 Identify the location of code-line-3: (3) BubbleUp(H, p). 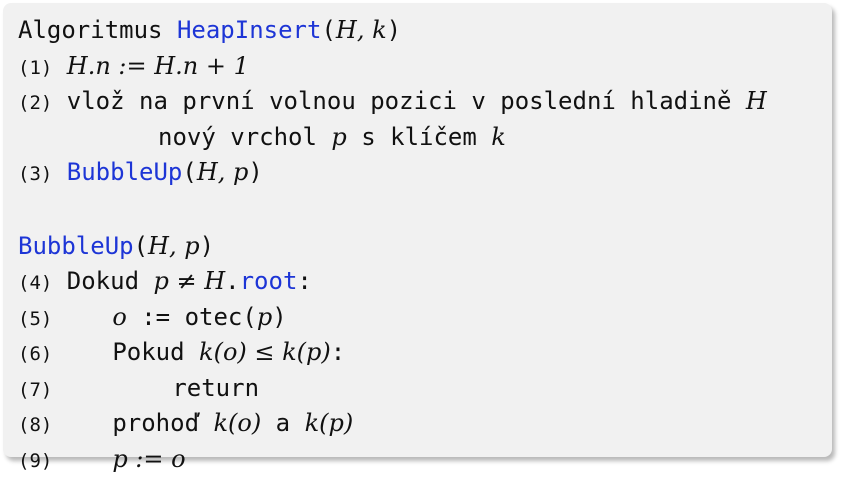
(140, 172).